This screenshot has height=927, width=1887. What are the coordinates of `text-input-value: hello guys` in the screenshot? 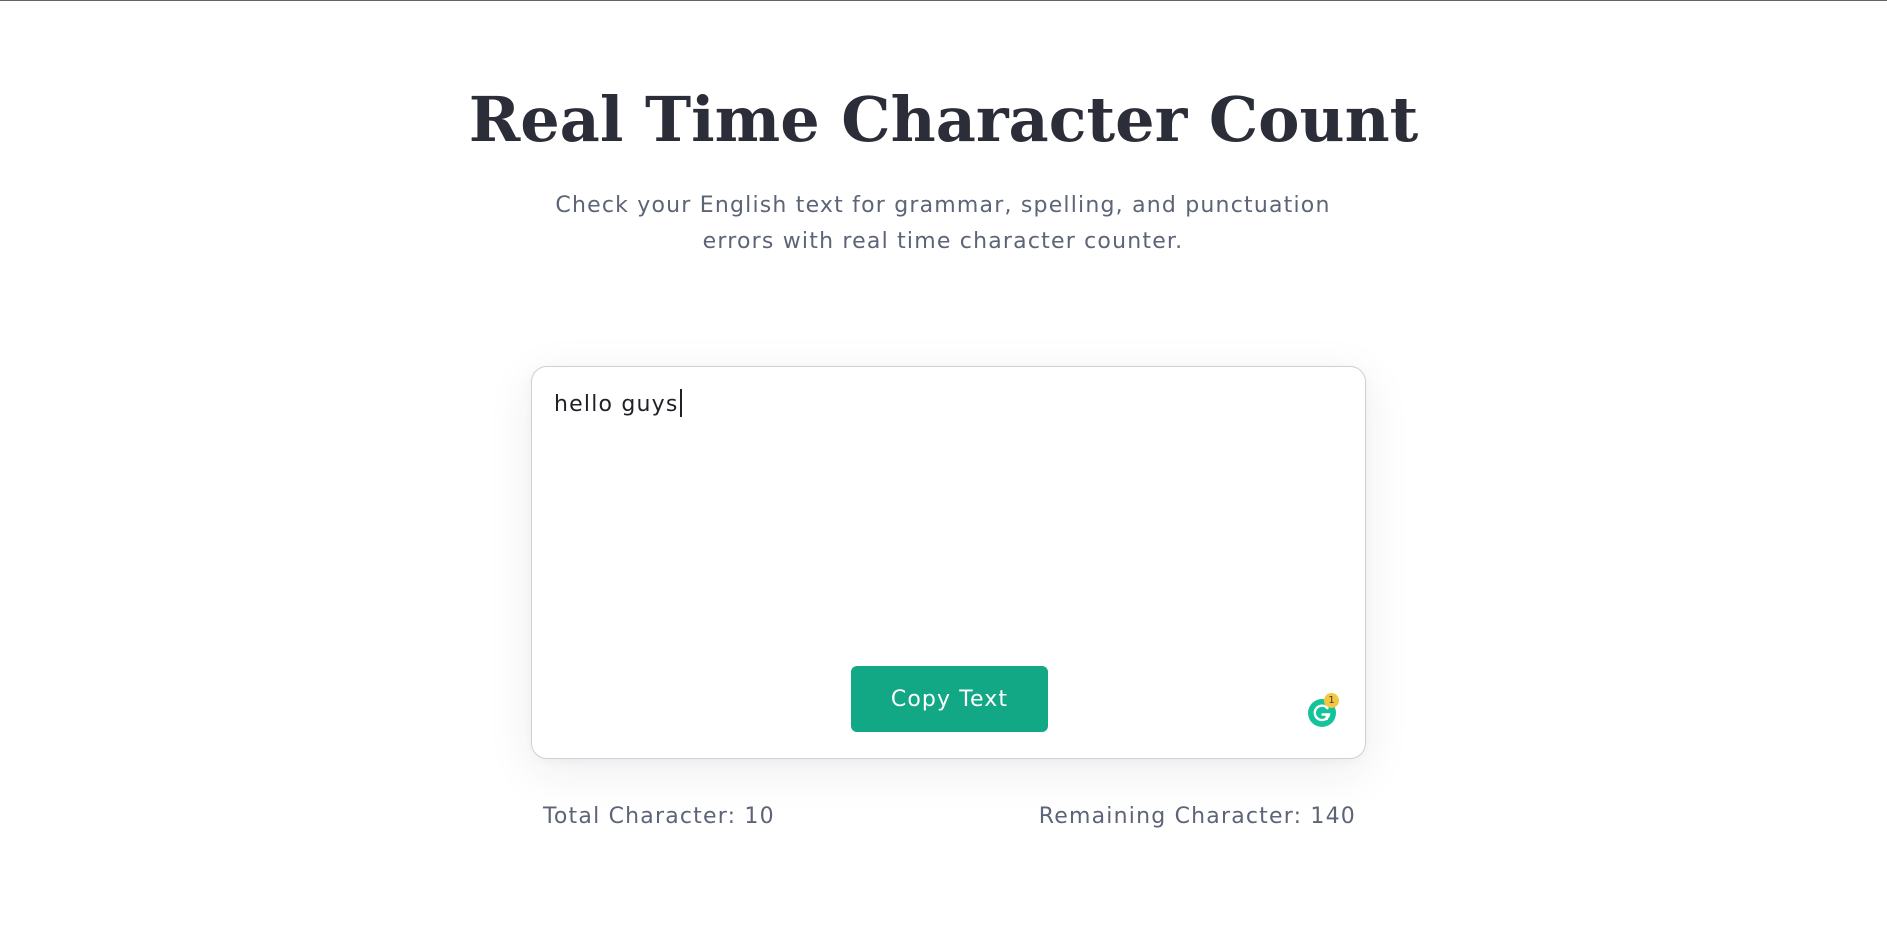 It's located at (616, 404).